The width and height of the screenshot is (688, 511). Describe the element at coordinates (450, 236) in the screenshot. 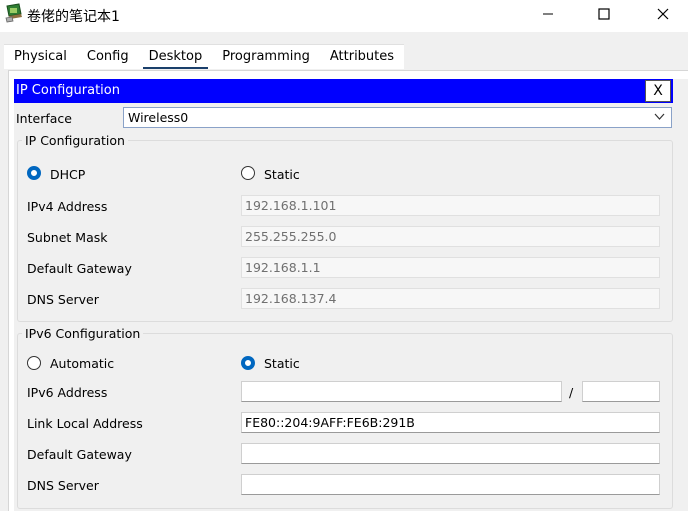

I see `subnet-mask-field: 255.255.255.0` at that location.